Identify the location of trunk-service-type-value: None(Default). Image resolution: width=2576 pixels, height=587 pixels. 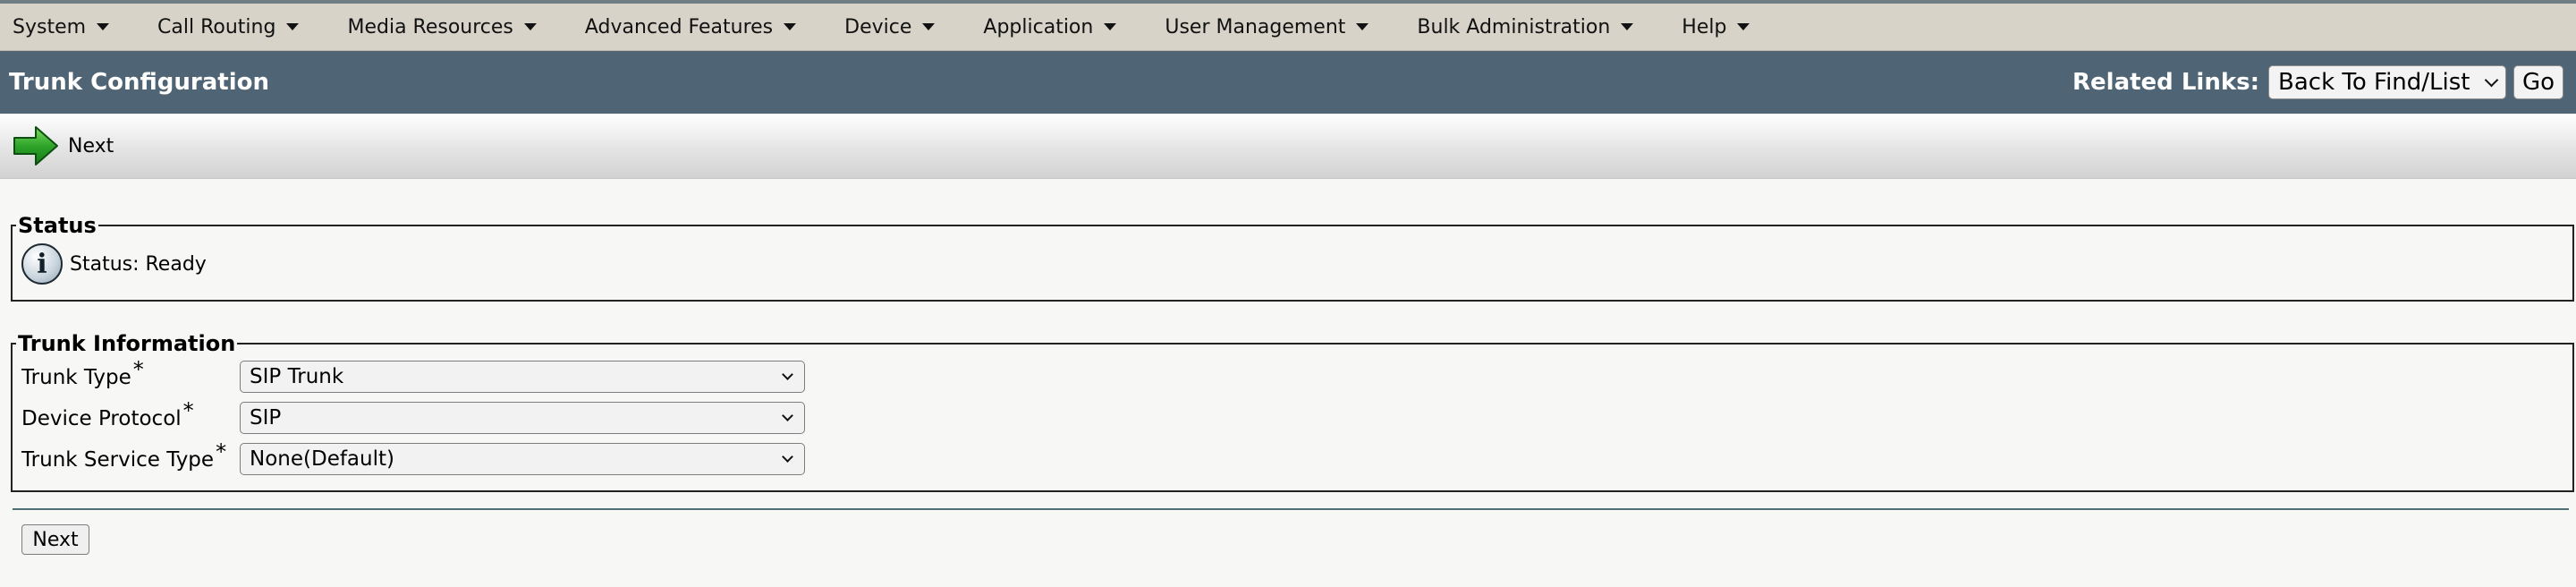
(322, 459).